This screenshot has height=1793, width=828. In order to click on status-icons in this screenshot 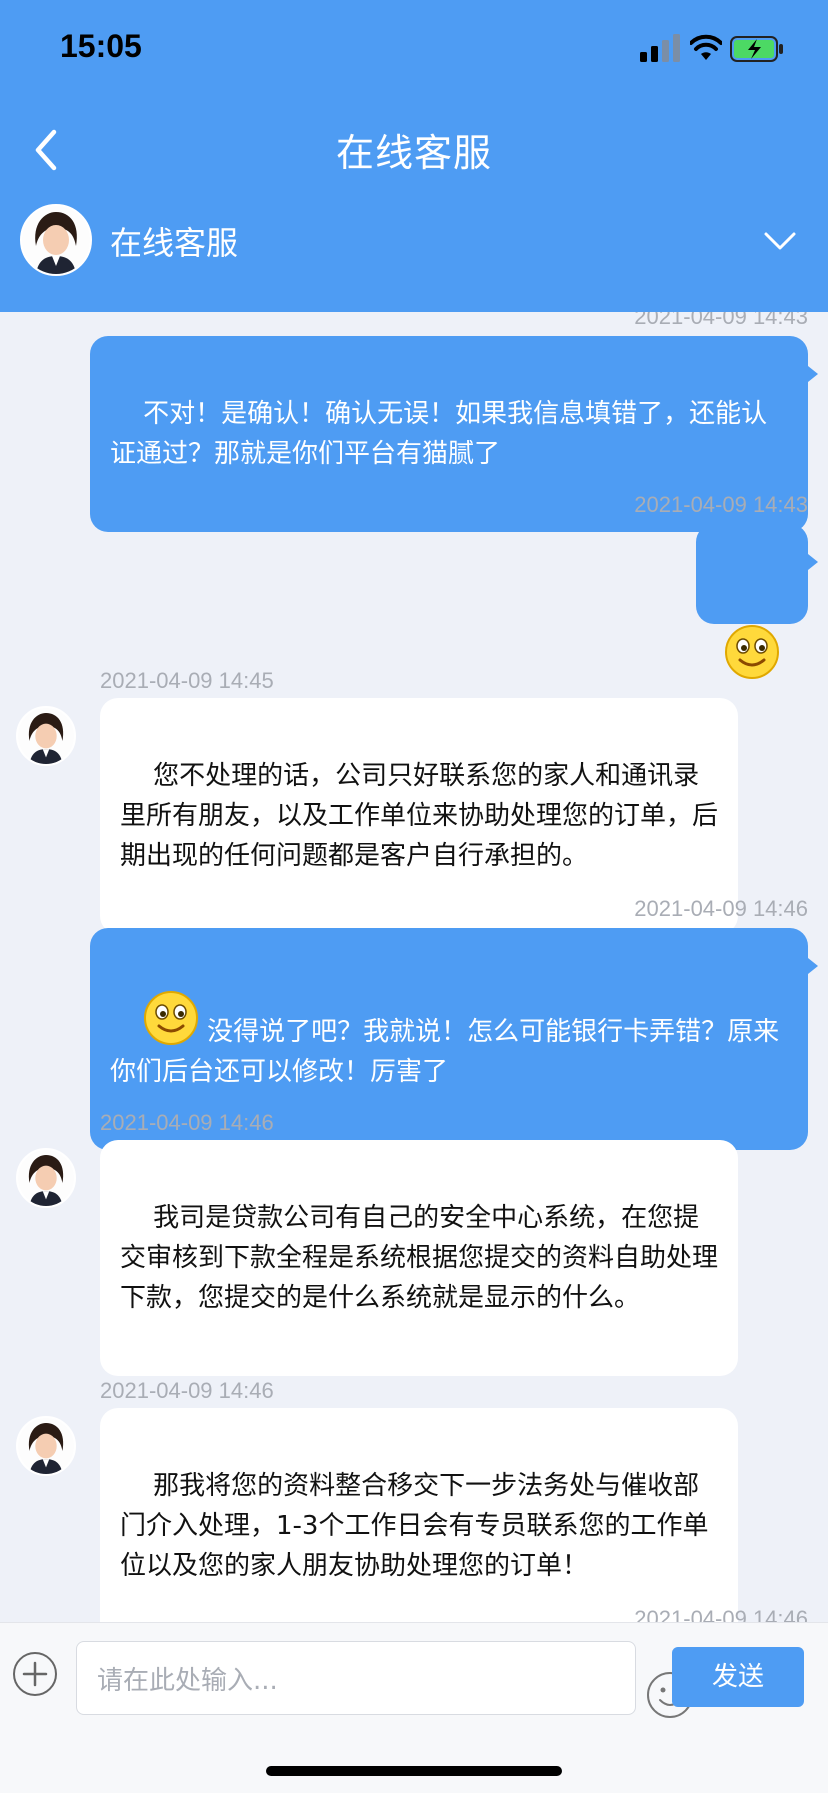, I will do `click(715, 50)`.